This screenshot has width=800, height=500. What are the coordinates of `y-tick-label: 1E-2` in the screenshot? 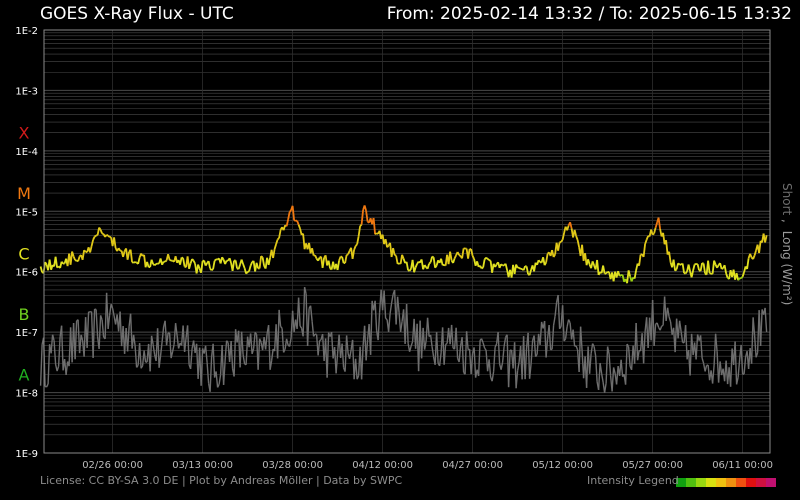 It's located at (26, 31).